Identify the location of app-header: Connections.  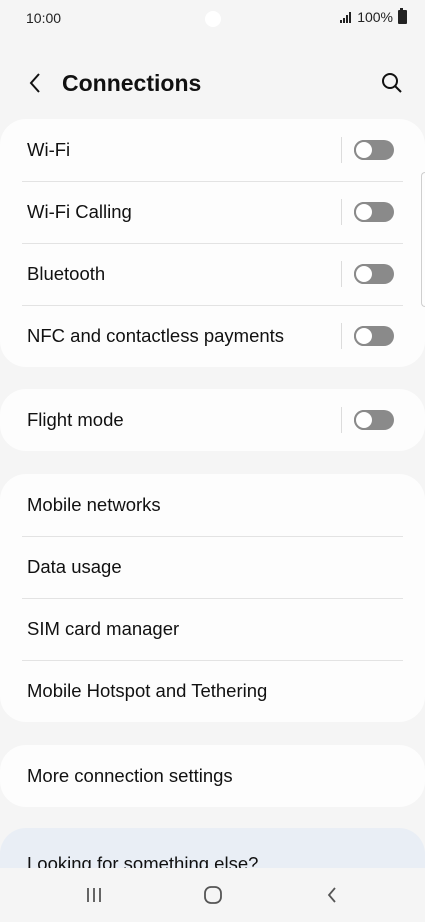
(212, 83).